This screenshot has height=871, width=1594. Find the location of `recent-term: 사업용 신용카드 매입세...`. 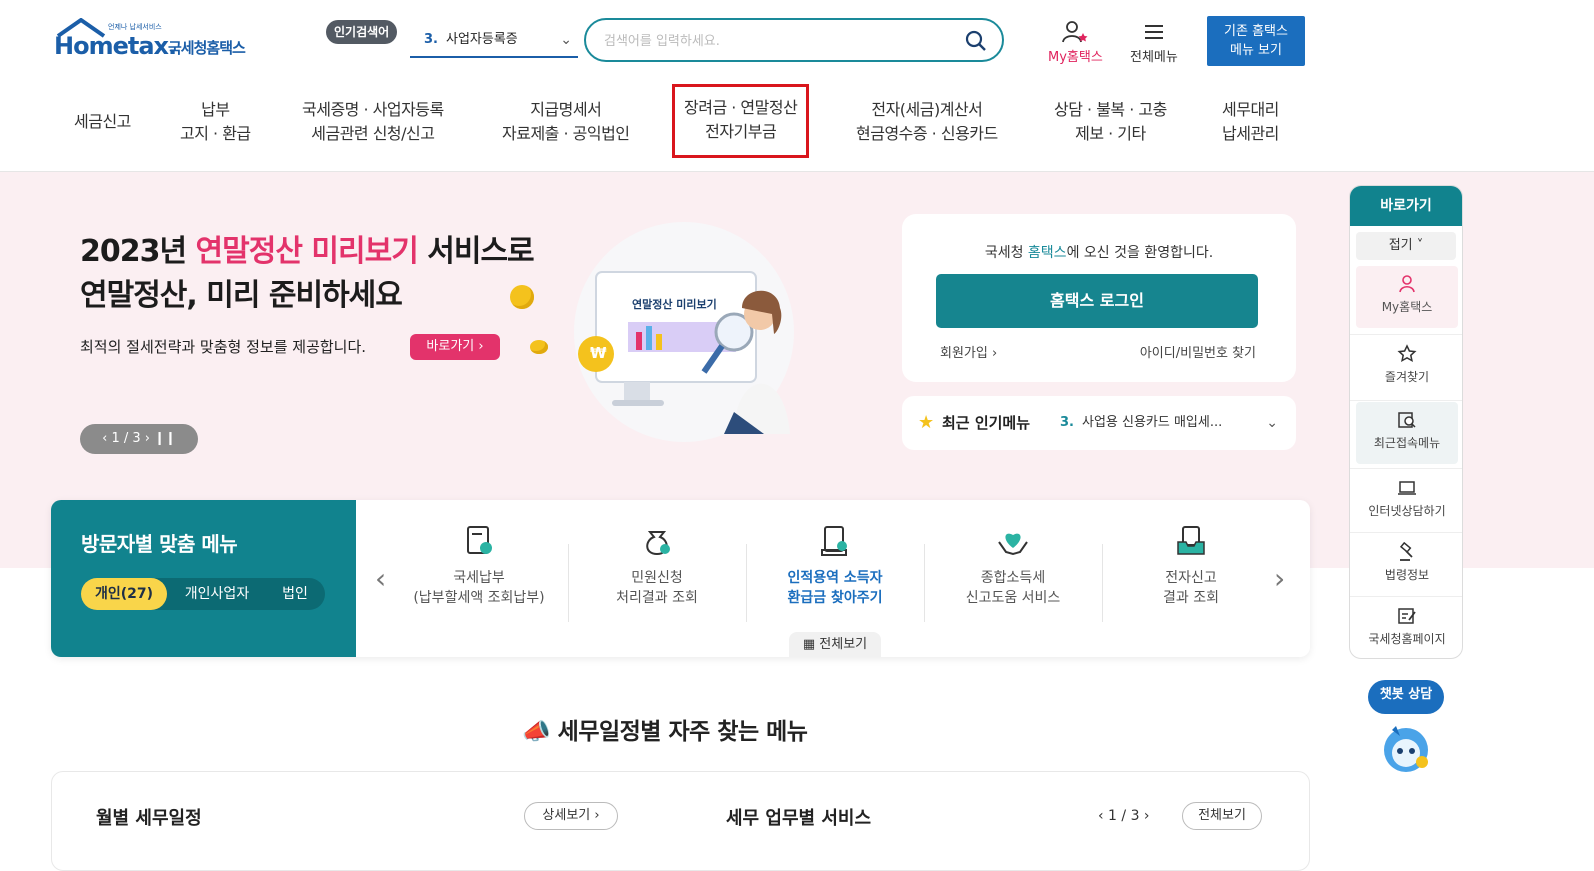

recent-term: 사업용 신용카드 매입세... is located at coordinates (1152, 422).